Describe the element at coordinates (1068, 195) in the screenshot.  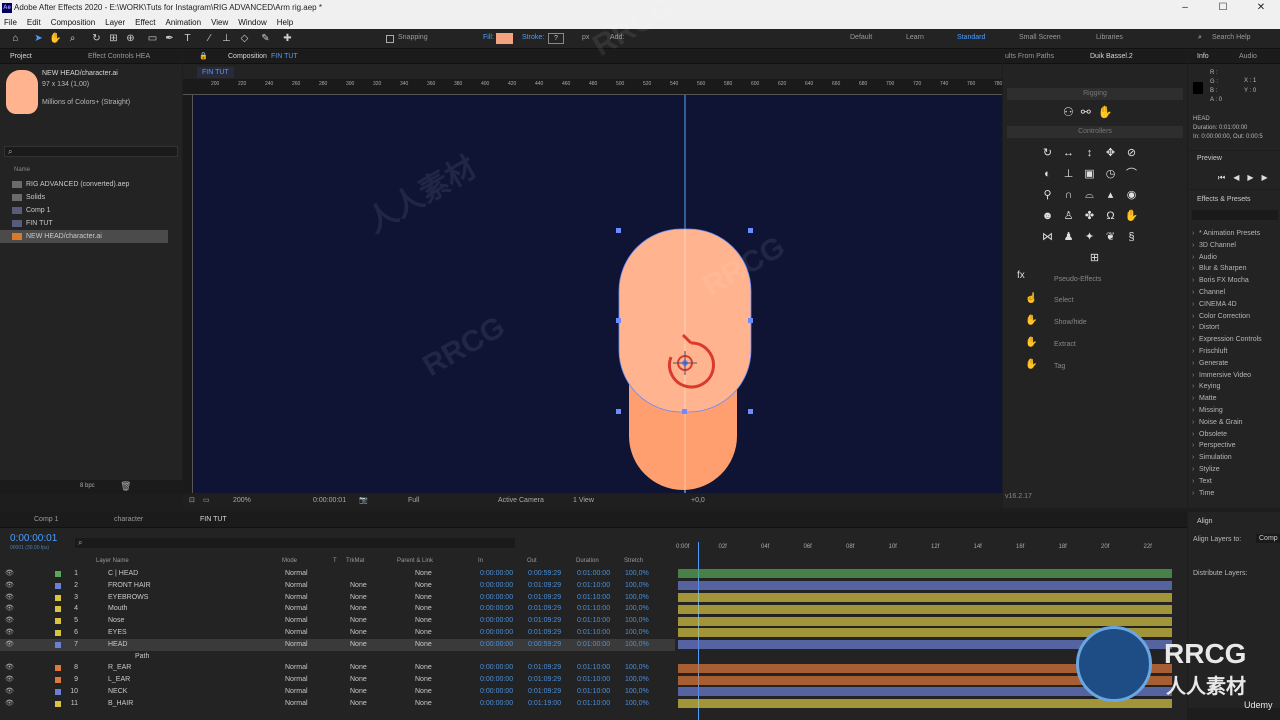
I see `ear-controller-icon: ∩` at that location.